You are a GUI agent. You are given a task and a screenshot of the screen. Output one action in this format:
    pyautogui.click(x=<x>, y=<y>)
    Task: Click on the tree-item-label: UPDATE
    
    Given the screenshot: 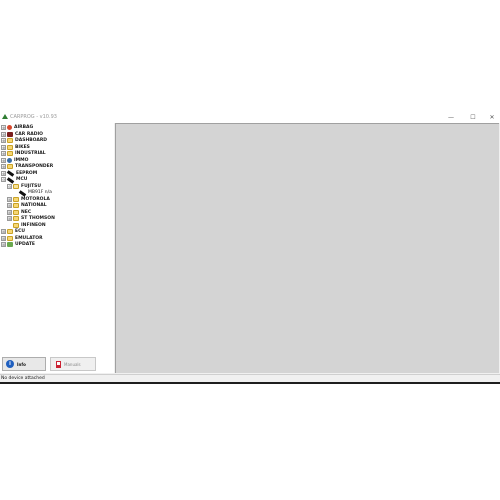 What is the action you would take?
    pyautogui.click(x=25, y=244)
    